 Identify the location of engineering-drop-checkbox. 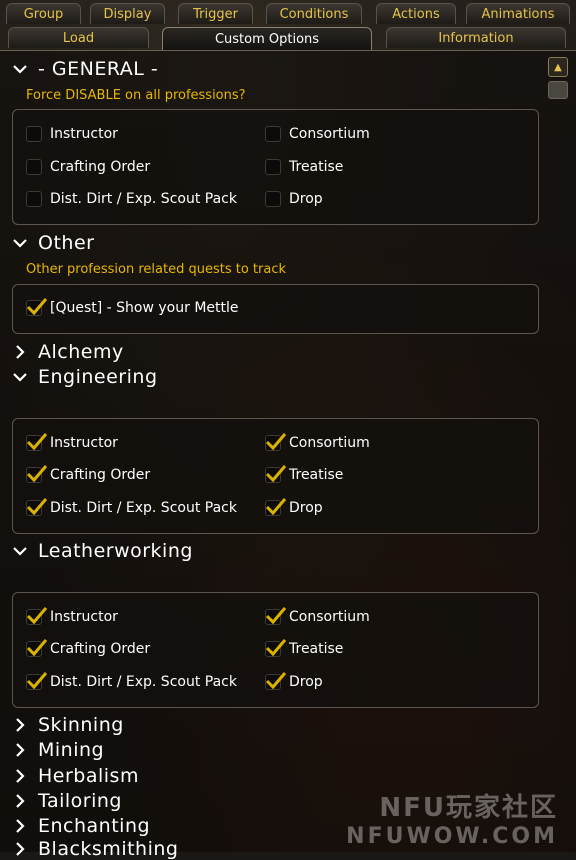
(276, 507).